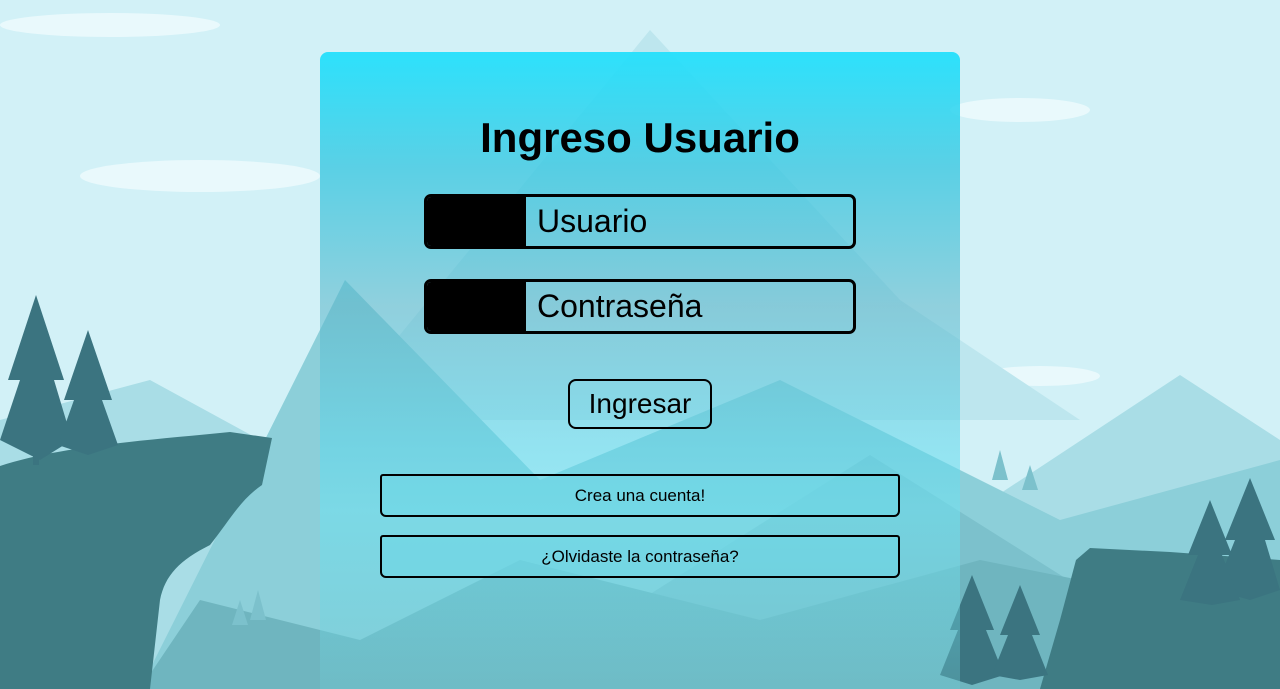 The width and height of the screenshot is (1280, 689). What do you see at coordinates (640, 495) in the screenshot?
I see `create-account-button: Crea una cuenta!` at bounding box center [640, 495].